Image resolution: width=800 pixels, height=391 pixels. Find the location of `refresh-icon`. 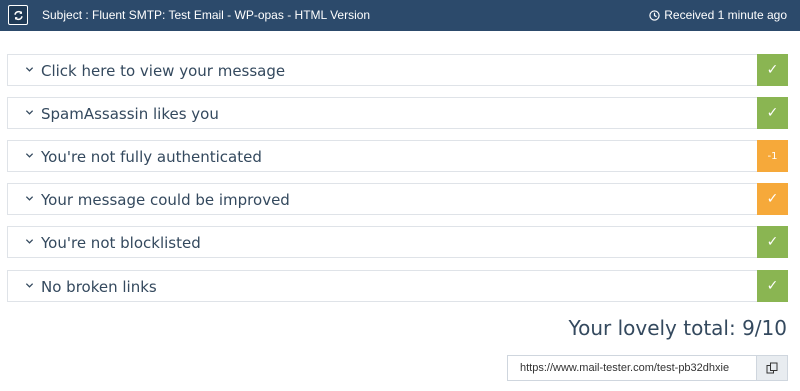

refresh-icon is located at coordinates (18, 15).